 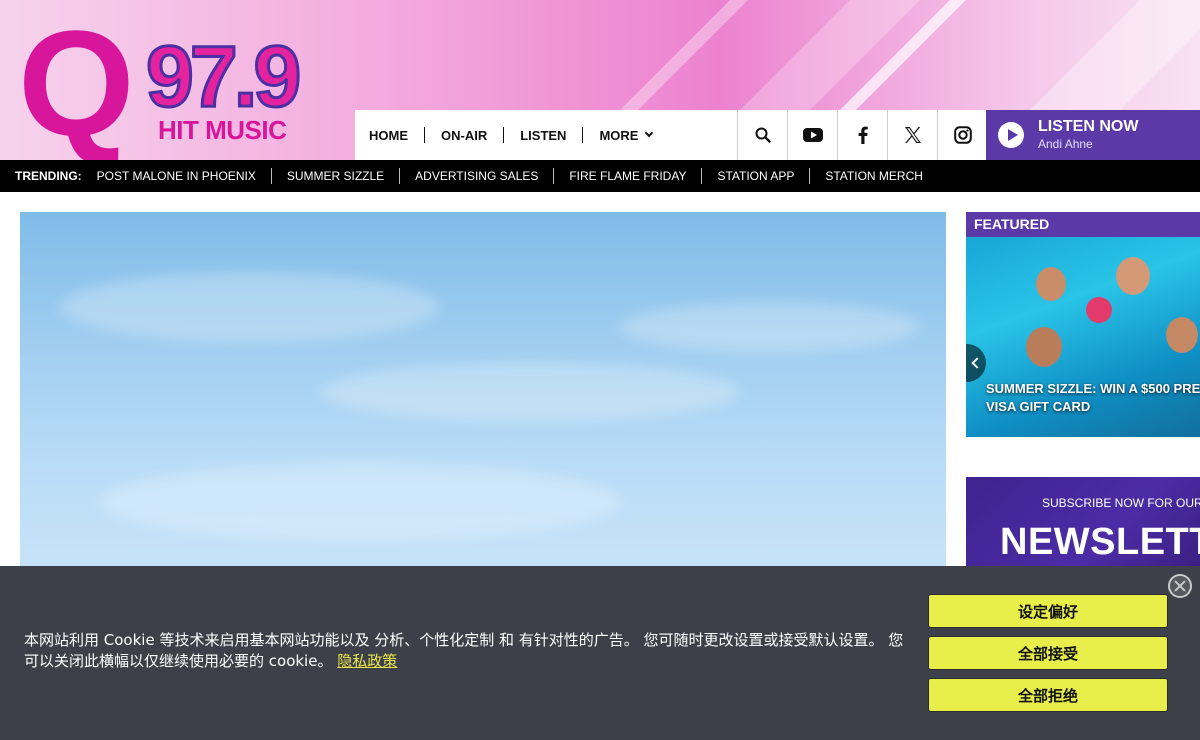 I want to click on cookie-accept-all-button: 全部接受, so click(x=1048, y=653).